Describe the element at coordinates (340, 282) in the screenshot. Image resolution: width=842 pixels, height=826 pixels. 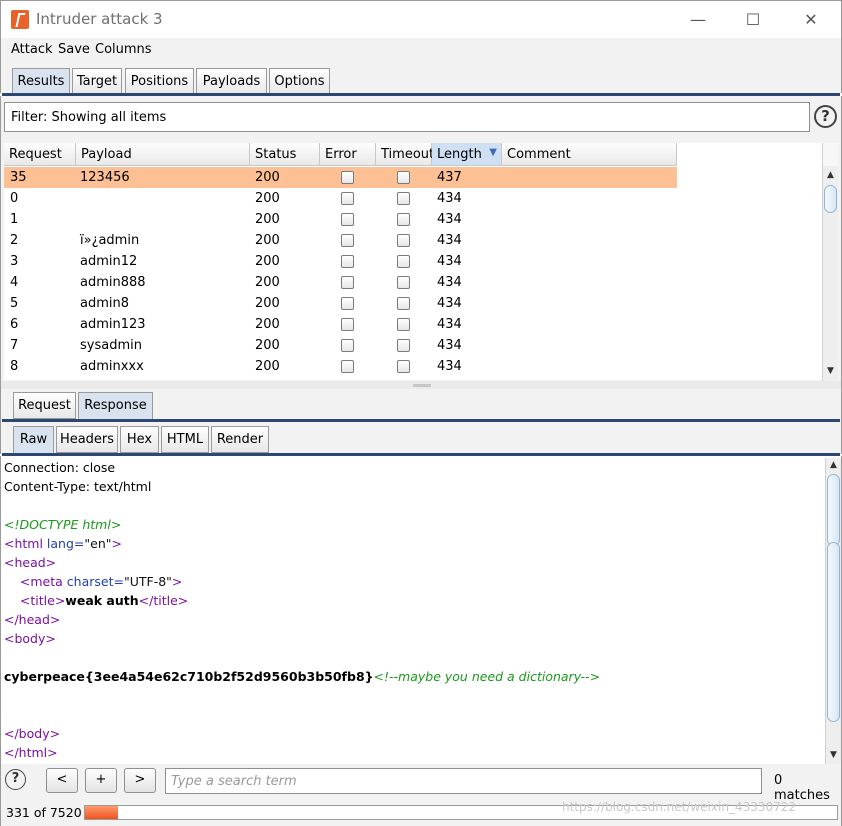
I see `table-row: 4 admin888 200 434` at that location.